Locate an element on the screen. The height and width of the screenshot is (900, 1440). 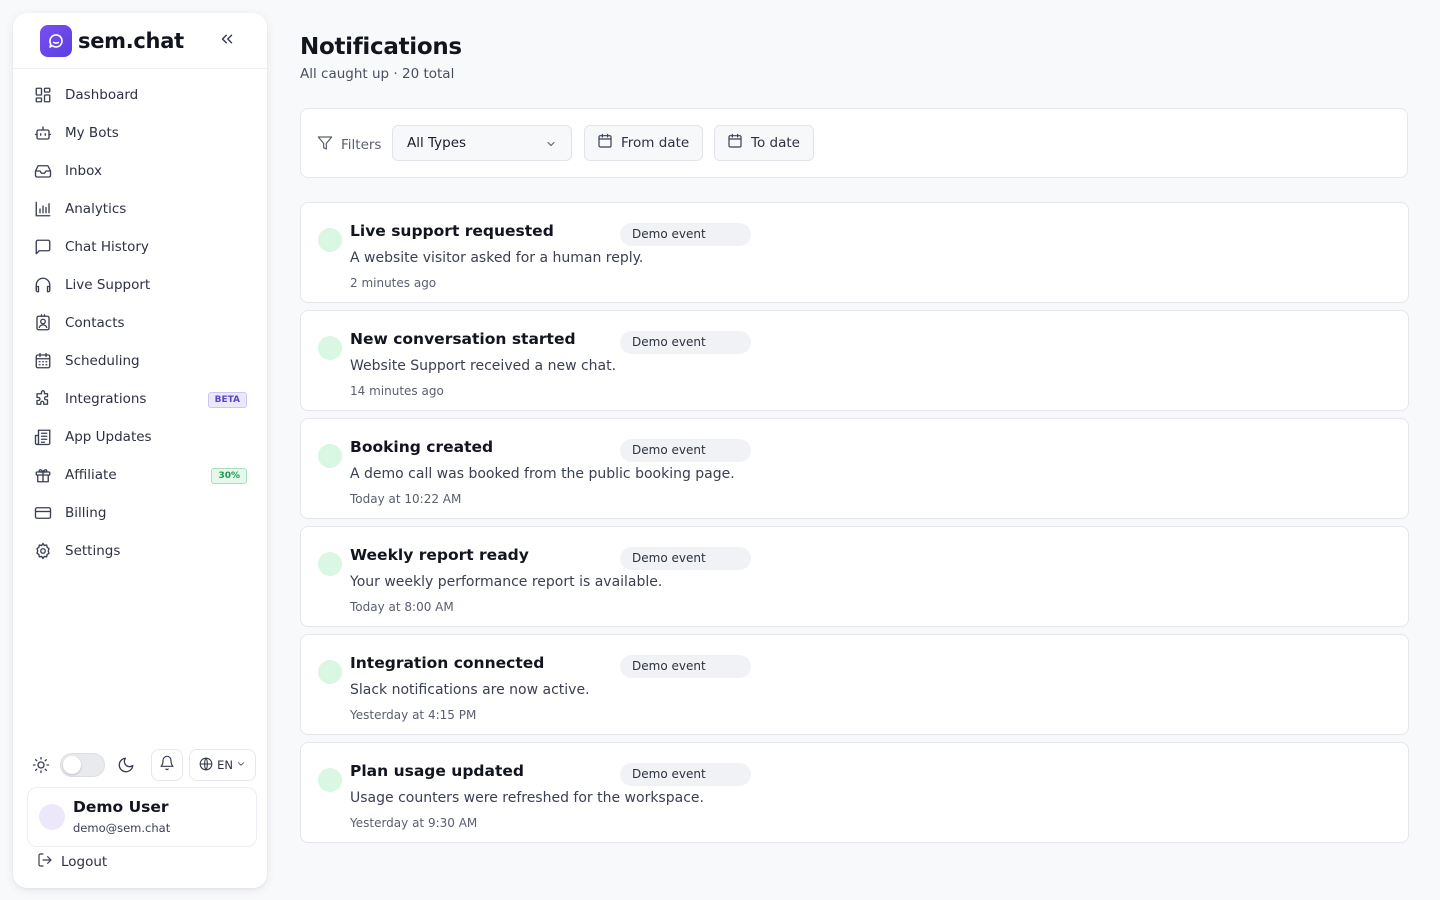
brand-name: sem.chat is located at coordinates (131, 41).